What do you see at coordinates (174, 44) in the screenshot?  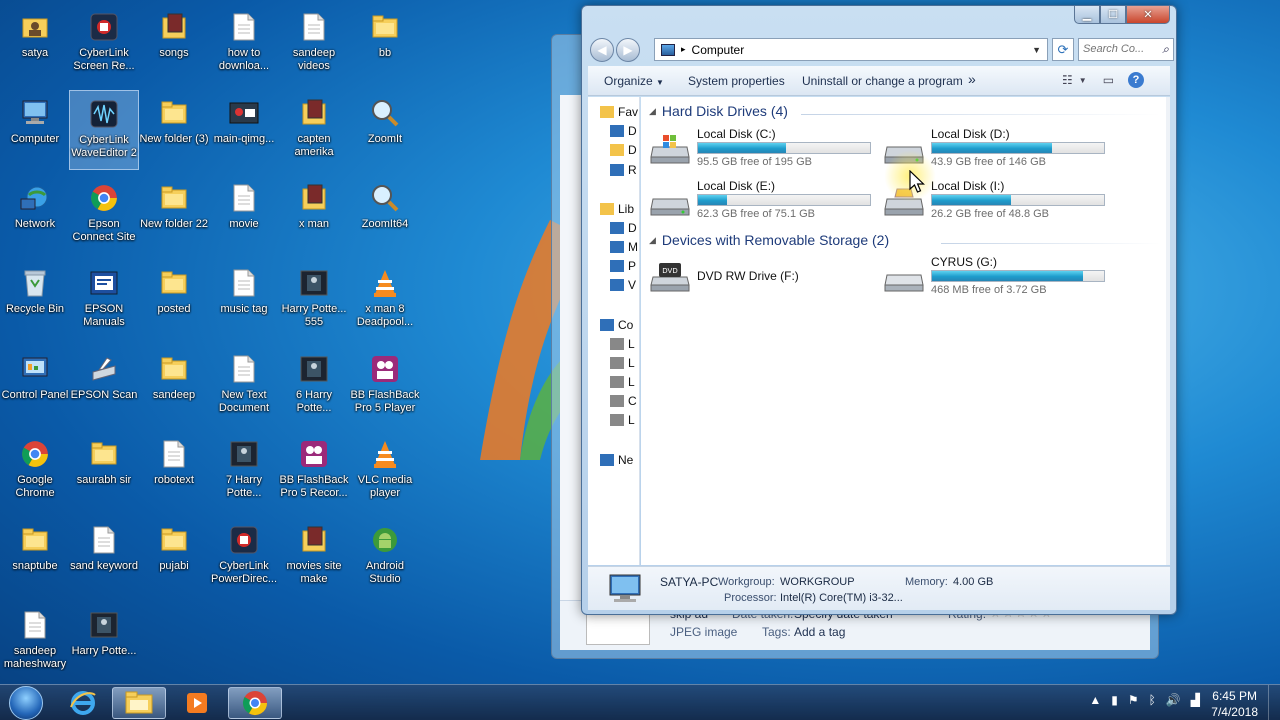 I see `desktop-icon: songs` at bounding box center [174, 44].